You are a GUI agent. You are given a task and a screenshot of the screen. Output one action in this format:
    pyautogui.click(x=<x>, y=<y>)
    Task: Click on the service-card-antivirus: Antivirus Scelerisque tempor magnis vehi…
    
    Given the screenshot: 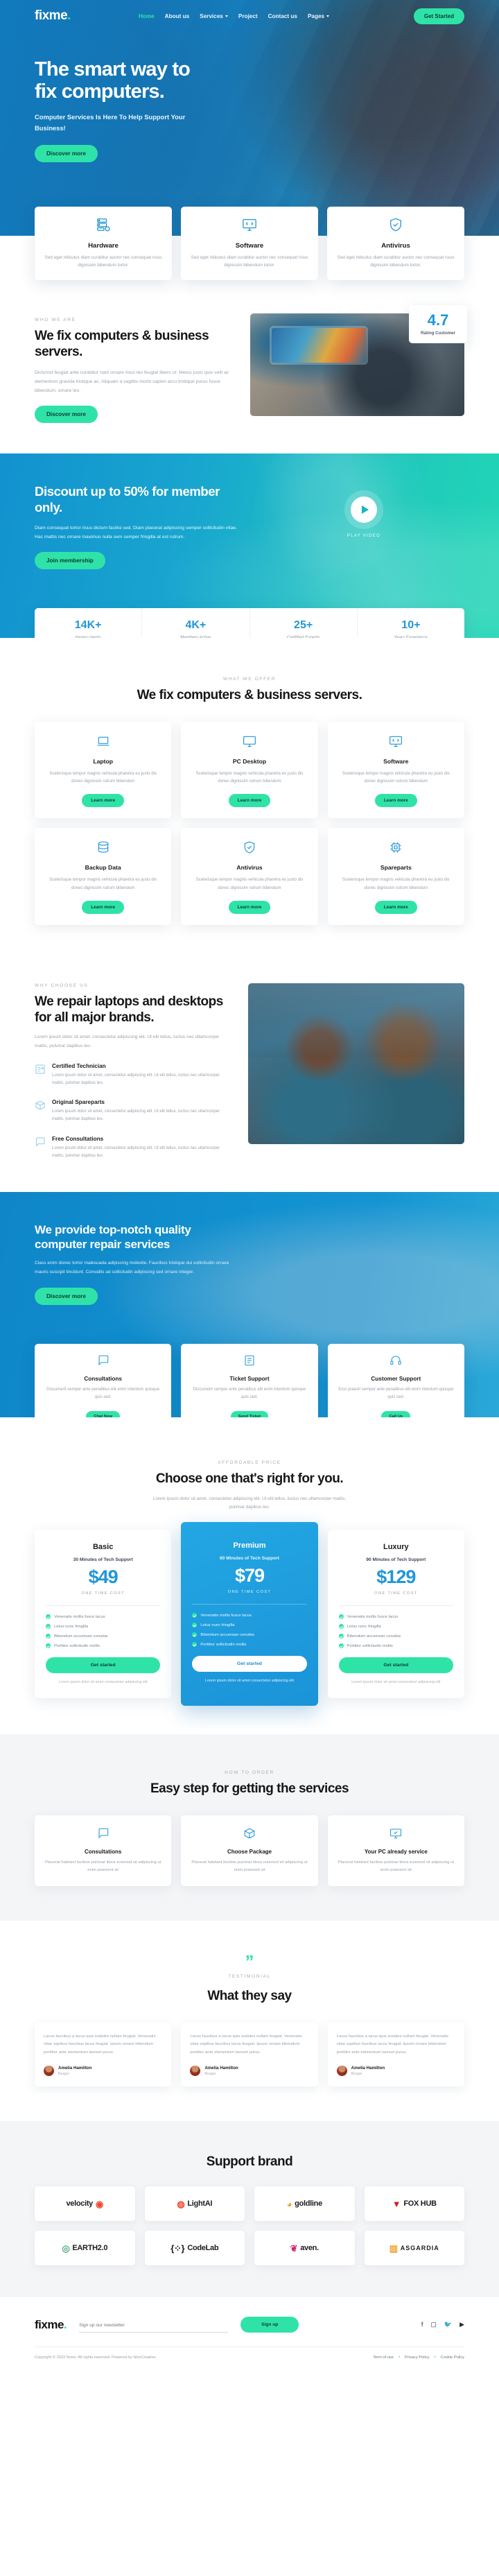 What is the action you would take?
    pyautogui.click(x=249, y=876)
    